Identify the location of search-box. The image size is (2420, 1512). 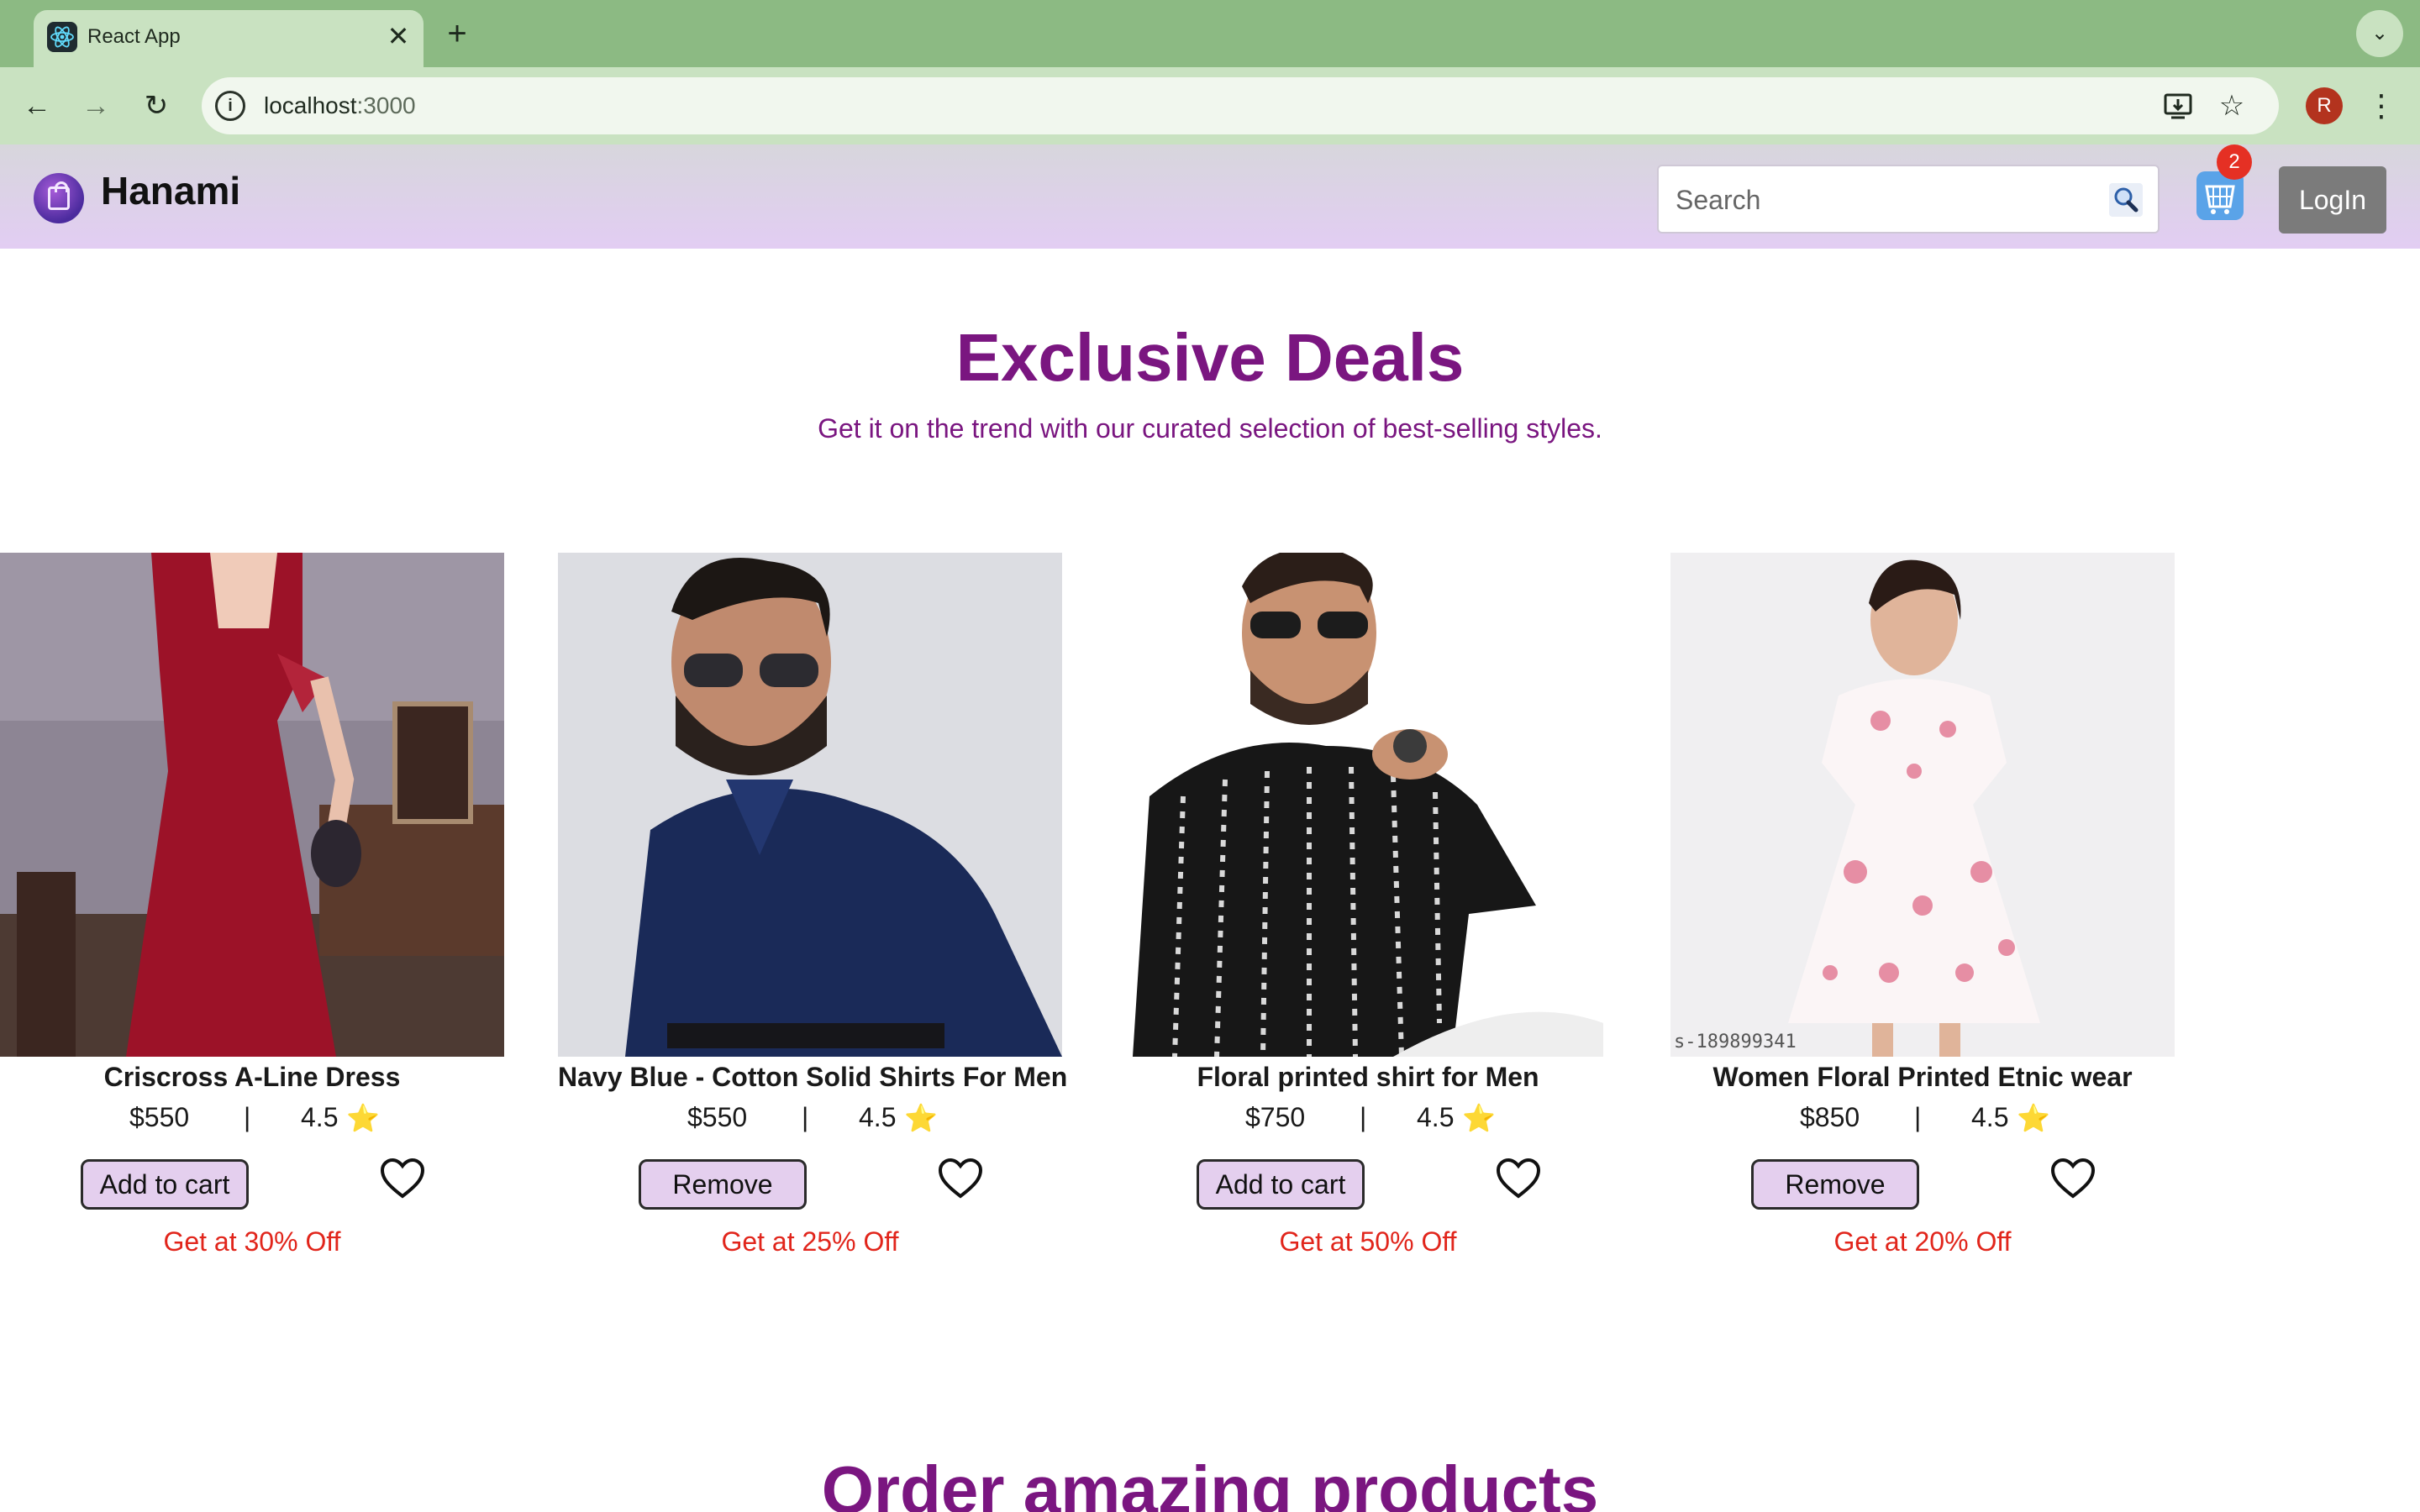
(1909, 199).